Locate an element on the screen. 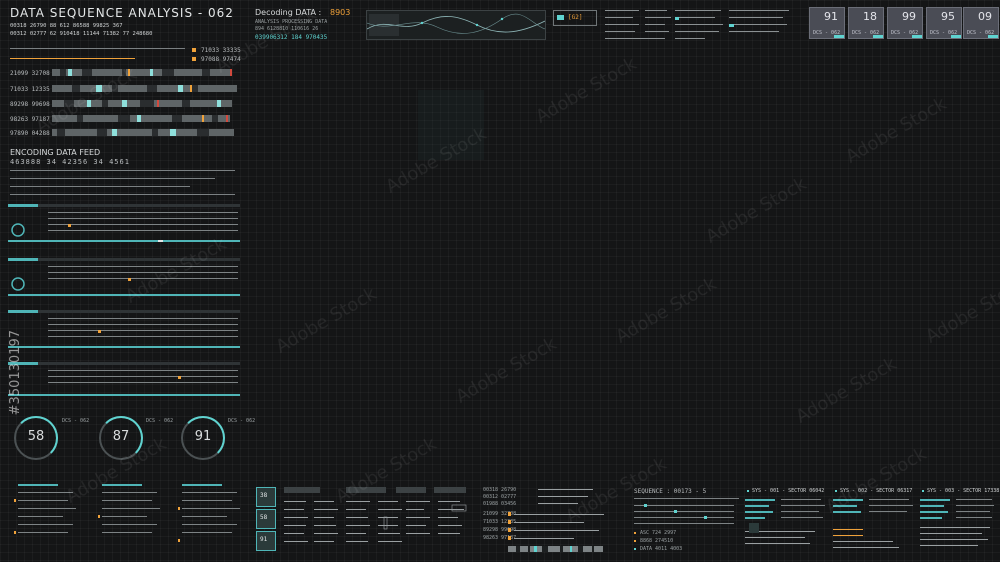 This screenshot has height=562, width=1000. metric-tile-value: 91 is located at coordinates (831, 16).